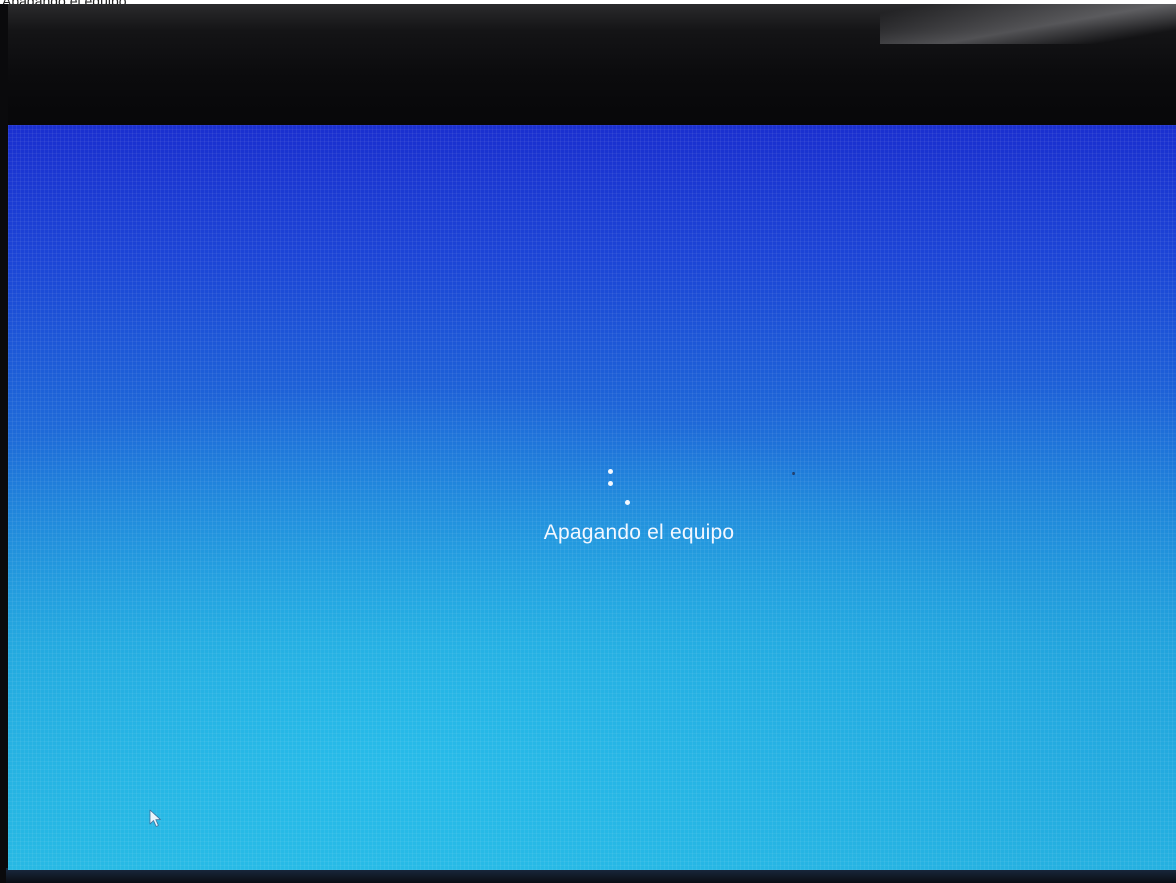  What do you see at coordinates (155, 818) in the screenshot?
I see `mouse-pointer-icon` at bounding box center [155, 818].